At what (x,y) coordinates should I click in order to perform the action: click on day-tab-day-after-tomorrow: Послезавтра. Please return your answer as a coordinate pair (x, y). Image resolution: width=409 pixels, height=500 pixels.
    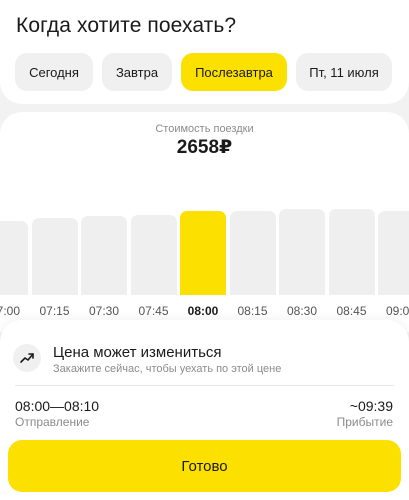
    Looking at the image, I should click on (234, 72).